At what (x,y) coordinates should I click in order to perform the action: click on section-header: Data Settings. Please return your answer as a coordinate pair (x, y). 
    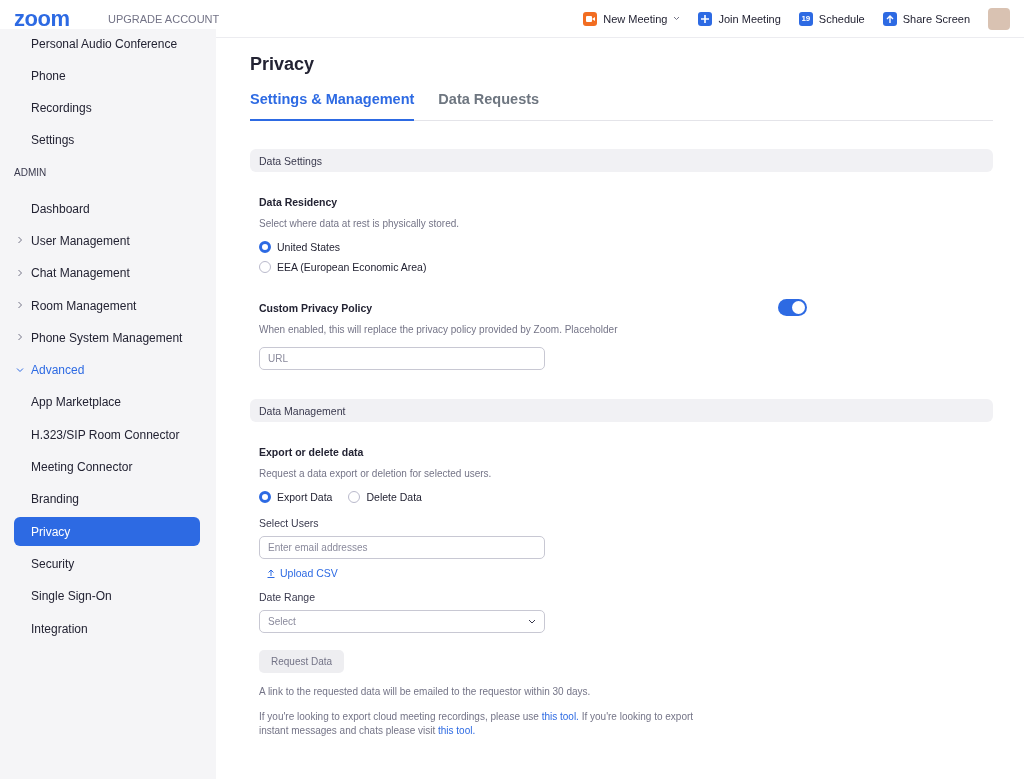
    Looking at the image, I should click on (621, 160).